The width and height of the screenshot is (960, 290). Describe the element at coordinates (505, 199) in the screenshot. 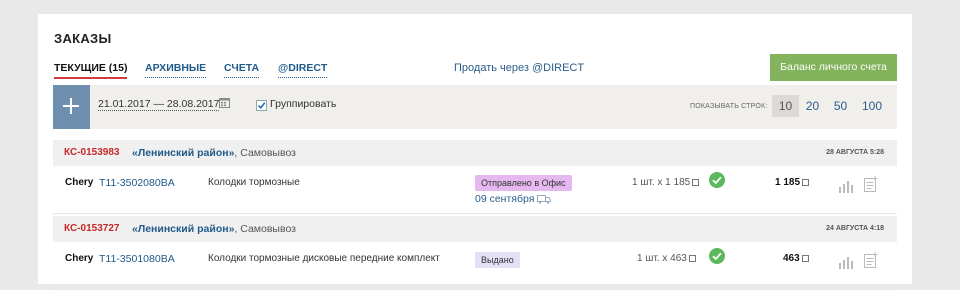

I see `ship-date: 09 сентября` at that location.